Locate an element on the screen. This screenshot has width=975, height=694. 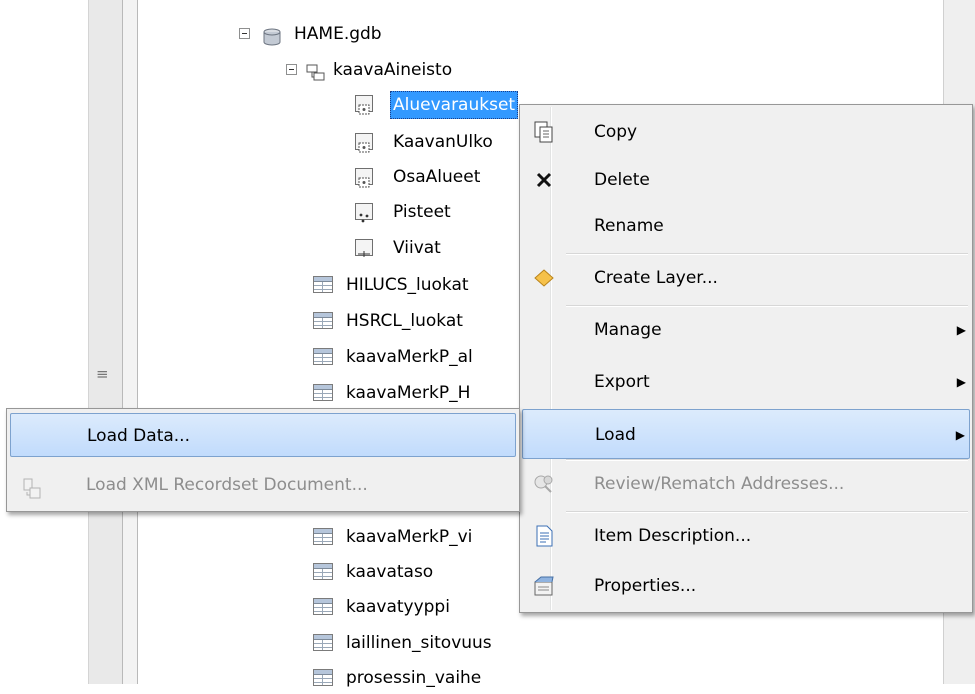
tree-label: HAME.gdb is located at coordinates (338, 34).